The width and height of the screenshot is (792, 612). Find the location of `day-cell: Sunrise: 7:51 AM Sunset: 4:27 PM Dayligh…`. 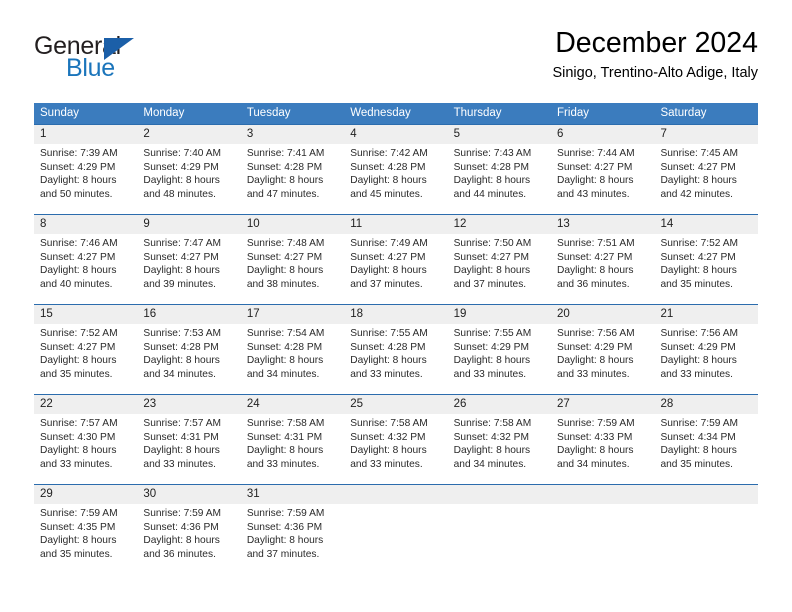

day-cell: Sunrise: 7:51 AM Sunset: 4:27 PM Dayligh… is located at coordinates (602, 269).